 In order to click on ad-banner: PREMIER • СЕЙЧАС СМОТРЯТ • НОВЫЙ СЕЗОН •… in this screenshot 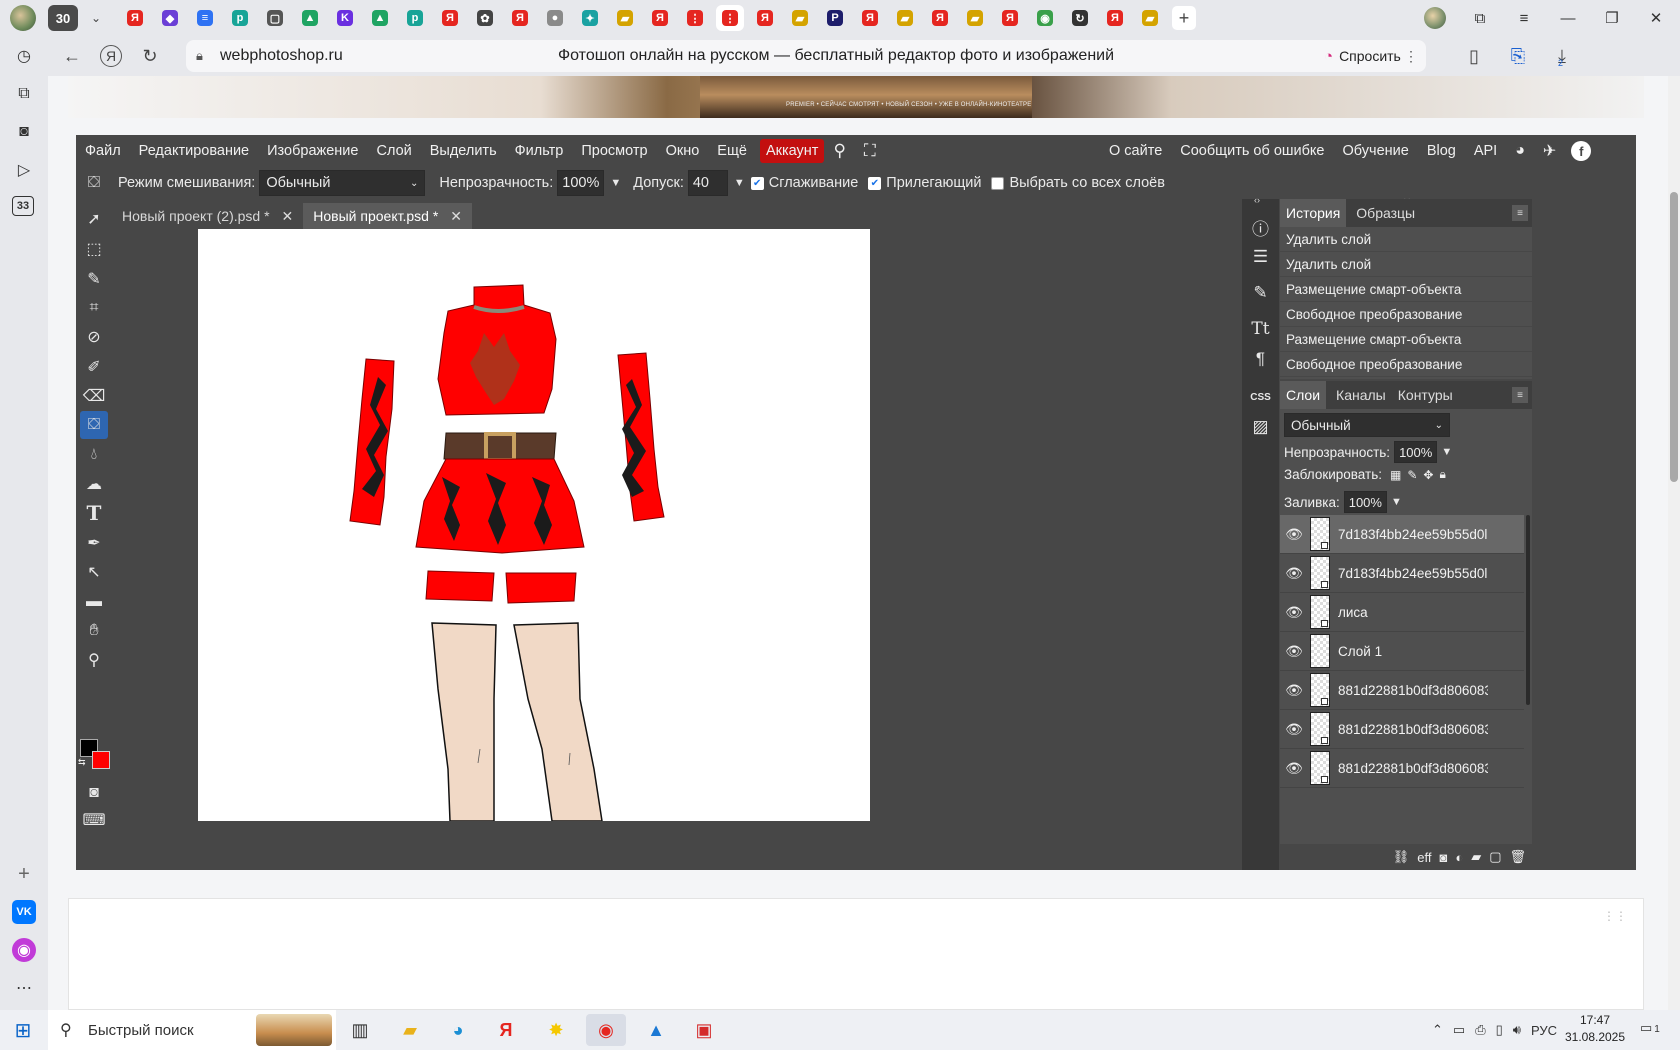, I will do `click(856, 97)`.